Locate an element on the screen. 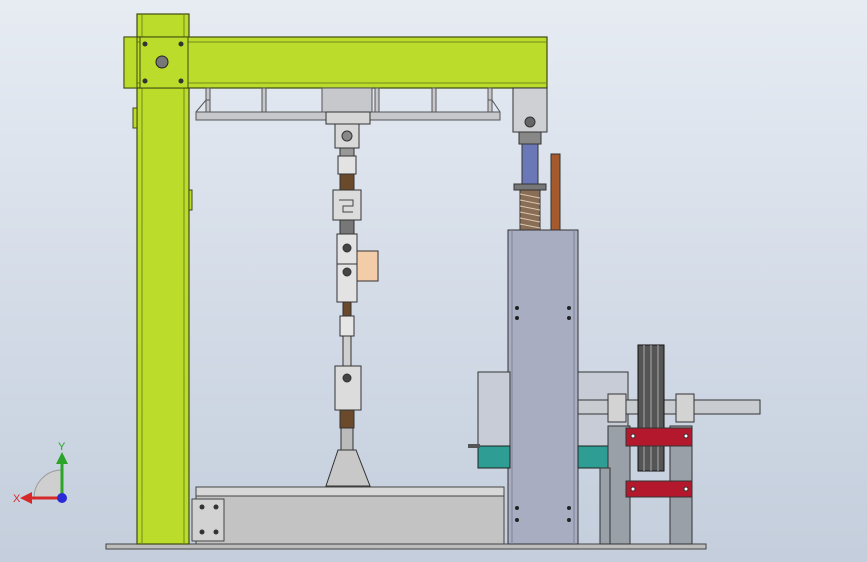  pulley is located at coordinates (651, 408).